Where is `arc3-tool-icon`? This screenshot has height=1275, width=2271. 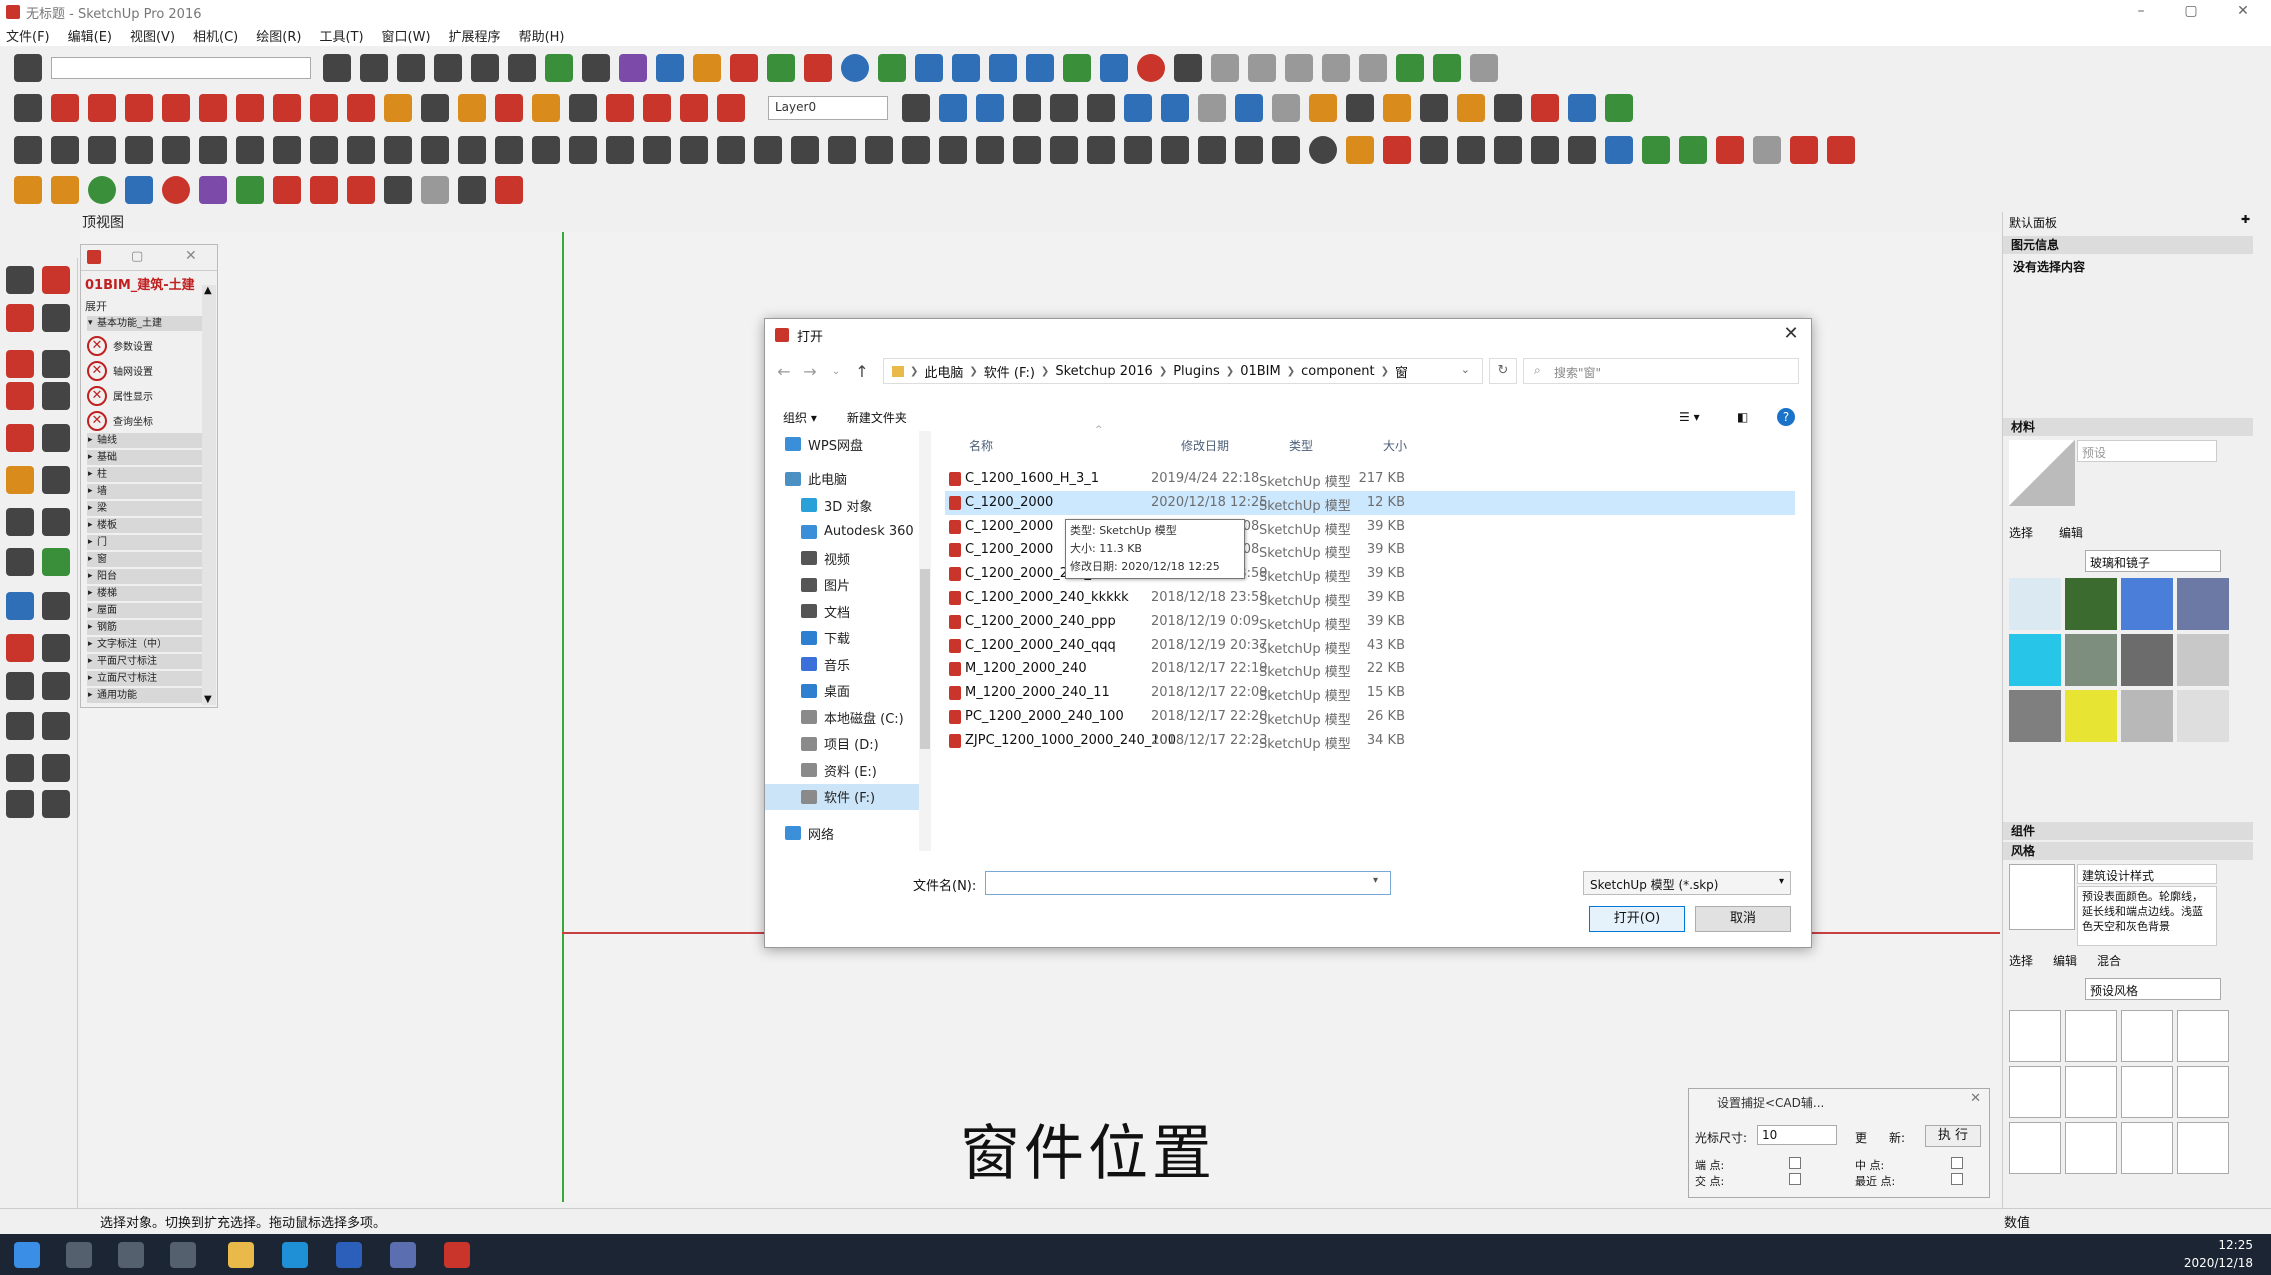 arc3-tool-icon is located at coordinates (56, 522).